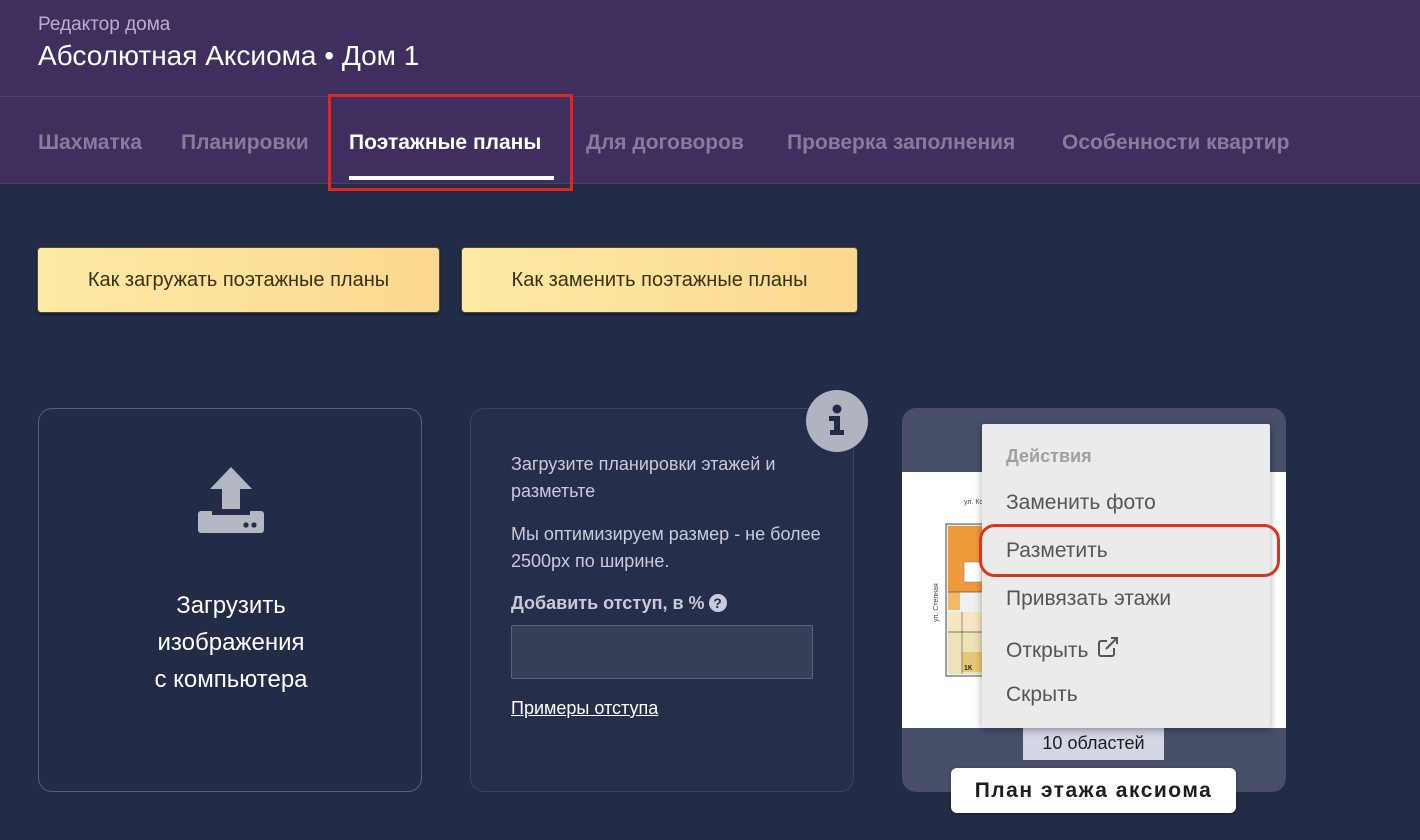 The height and width of the screenshot is (840, 1420). I want to click on tab-layouts: Планировки, so click(245, 143).